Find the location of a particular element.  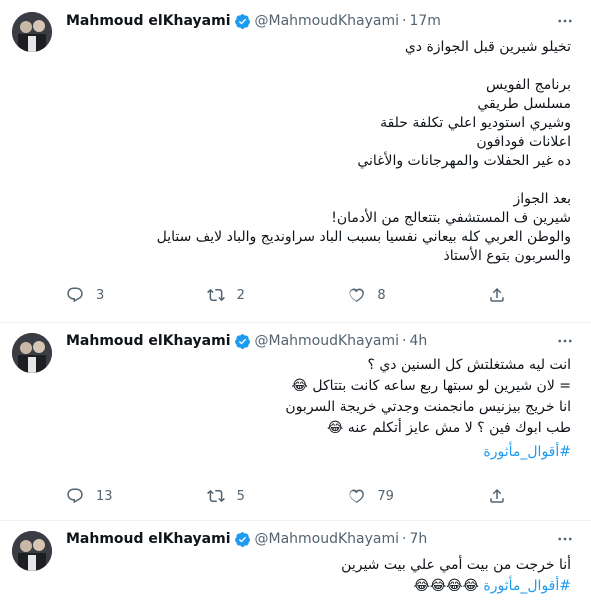

tweet-actions: 13 5 79 is located at coordinates (286, 496).